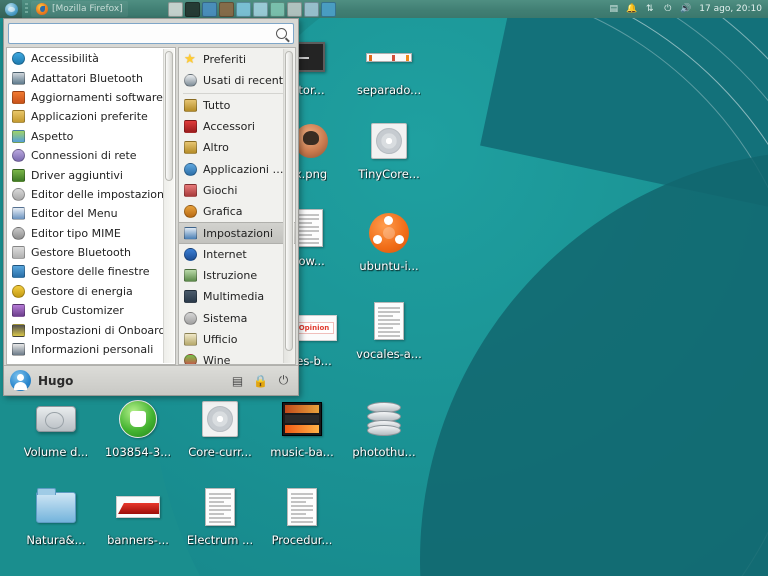 This screenshot has height=576, width=768. I want to click on clock: 17 ago, 20:10, so click(730, 9).